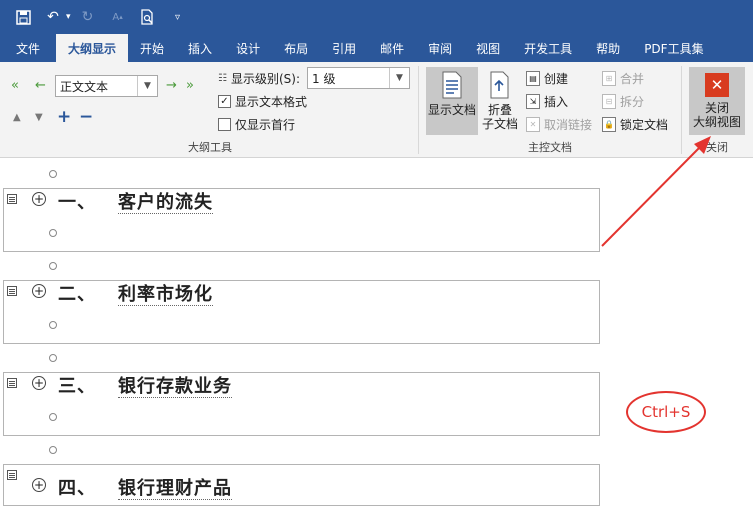  I want to click on outline-heading: 二、 利率市场化, so click(135, 293).